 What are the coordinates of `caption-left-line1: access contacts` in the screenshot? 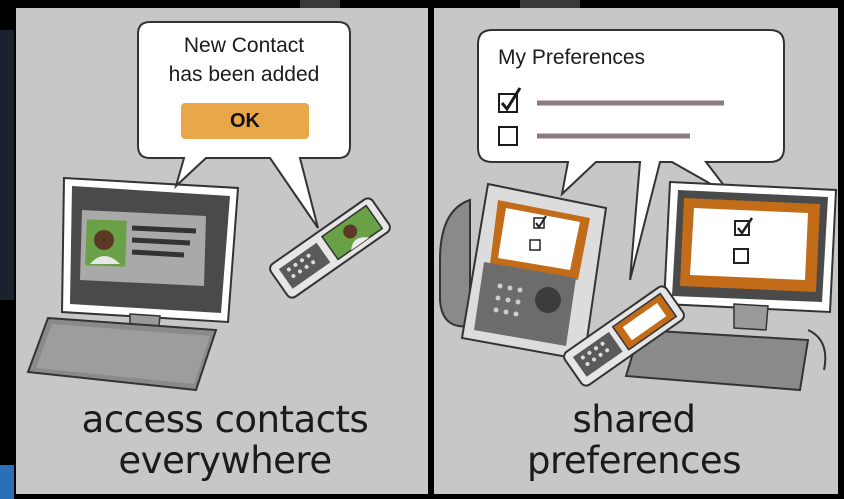 It's located at (225, 419).